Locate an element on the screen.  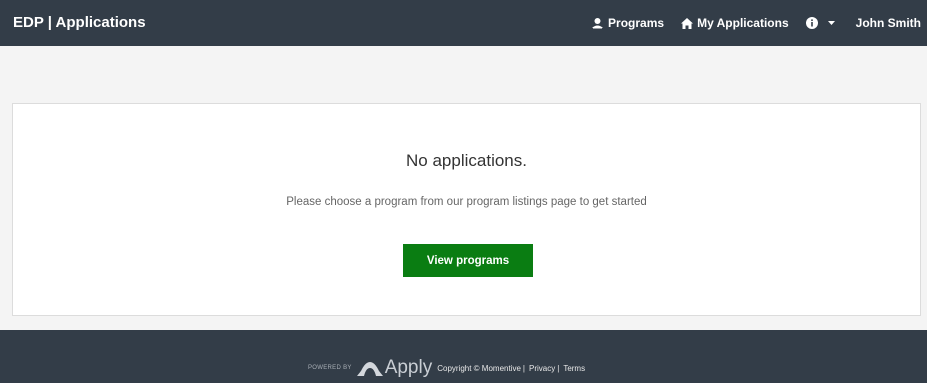
chevron-down-icon is located at coordinates (831, 23).